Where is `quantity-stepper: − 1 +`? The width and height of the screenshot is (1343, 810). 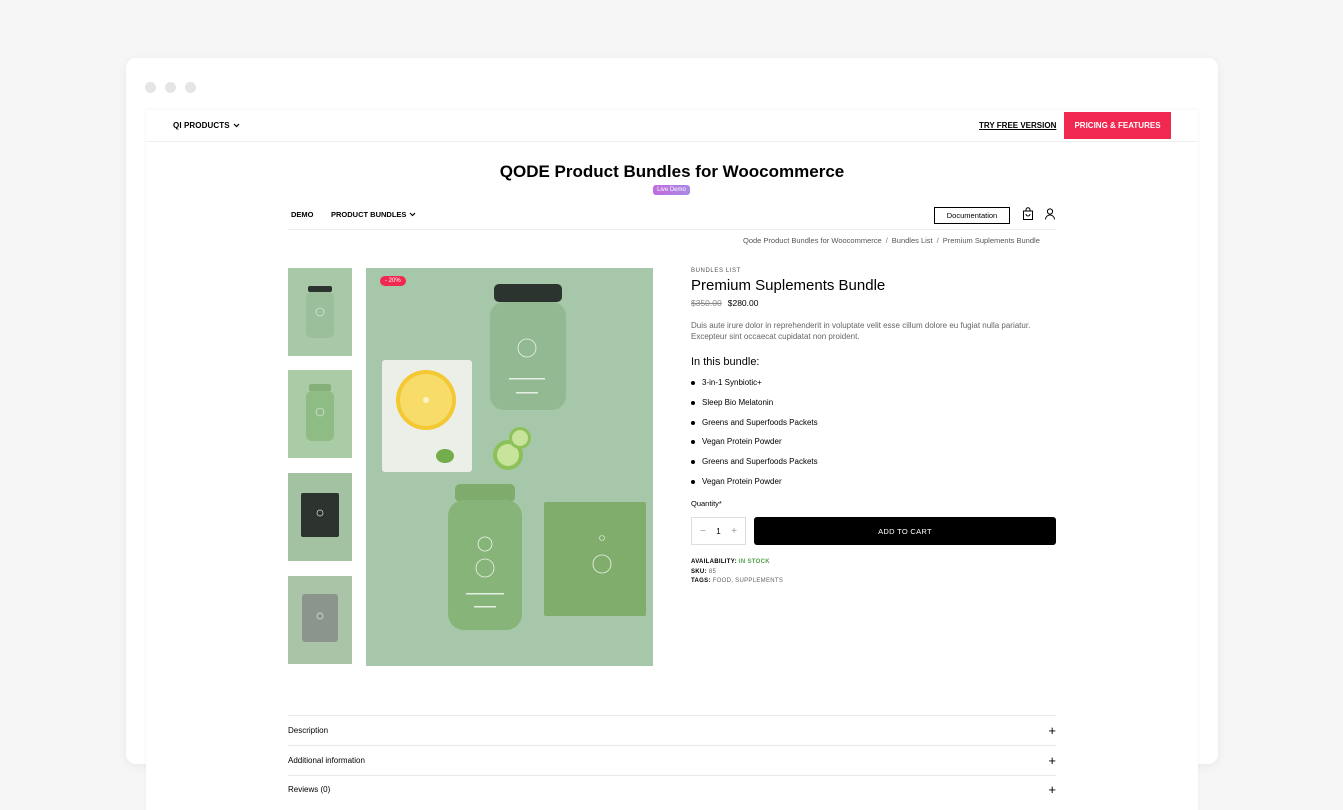
quantity-stepper: − 1 + is located at coordinates (718, 531).